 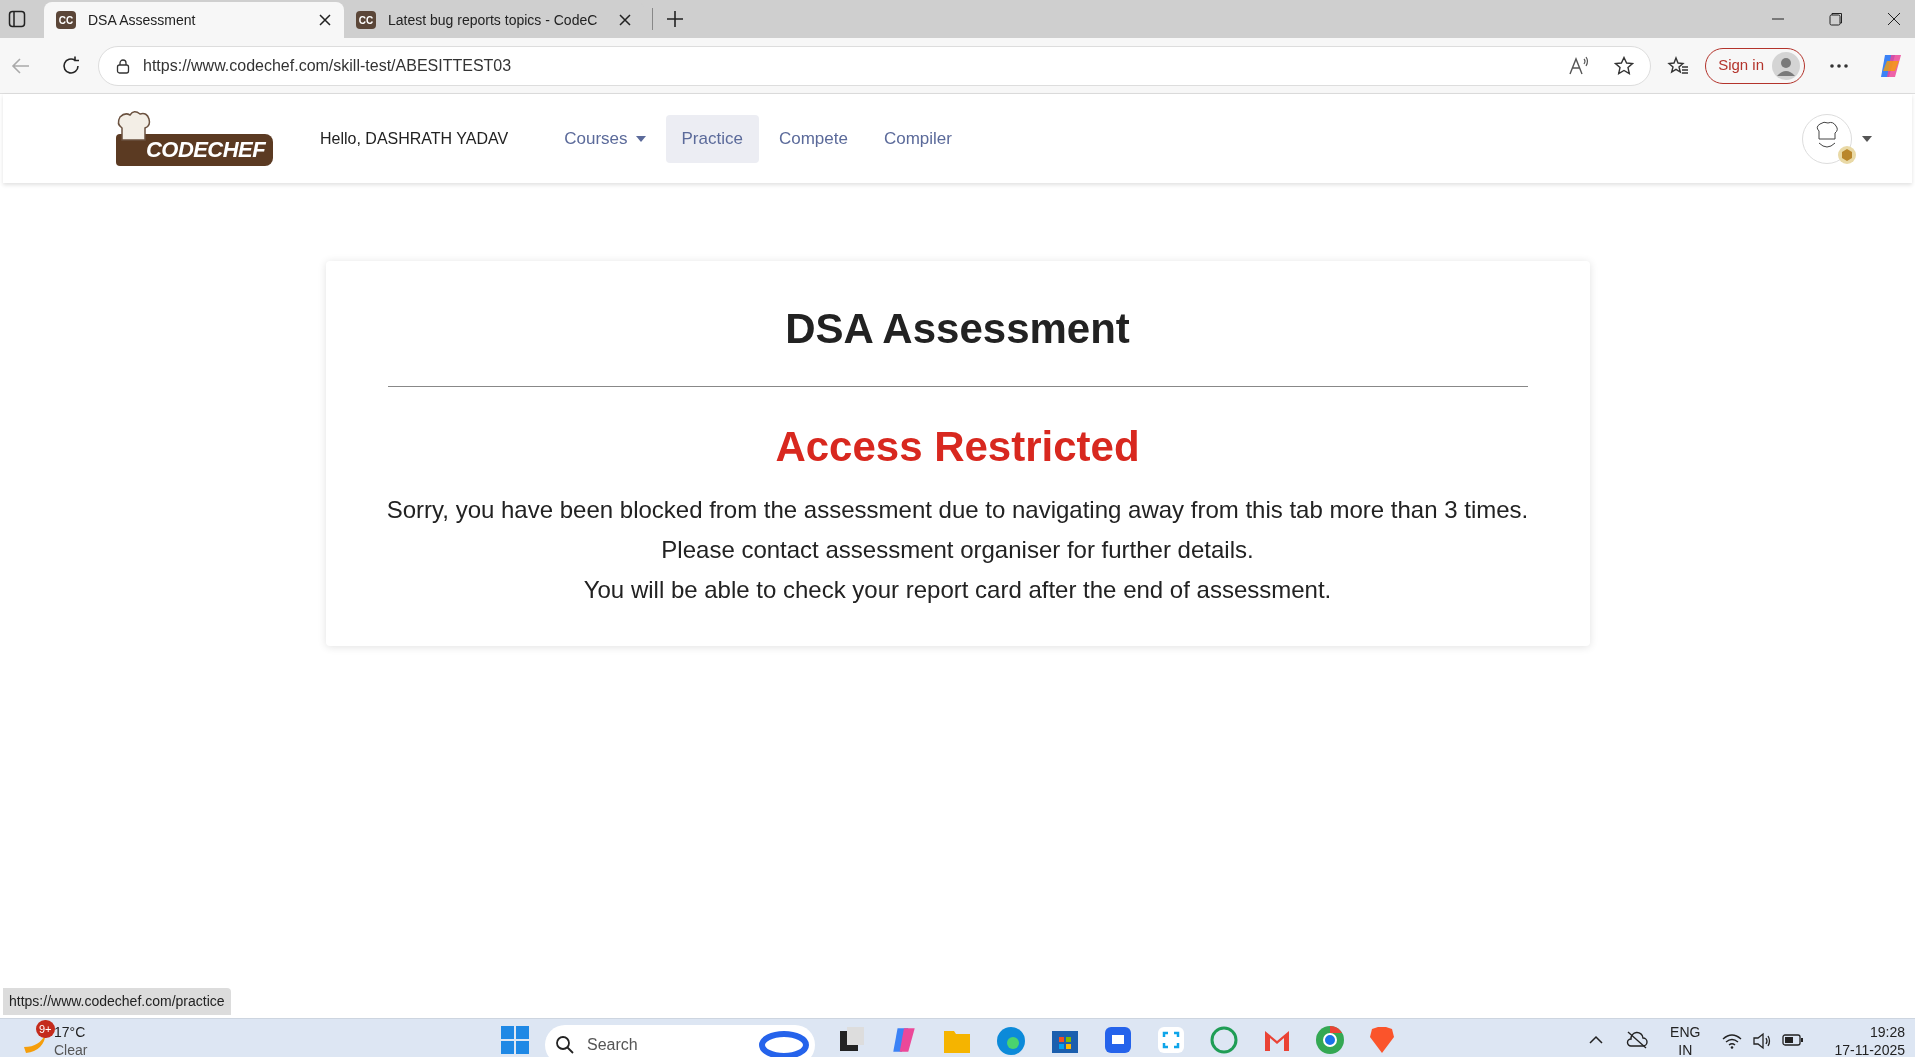 I want to click on temperature: 17°C, so click(x=70, y=1032).